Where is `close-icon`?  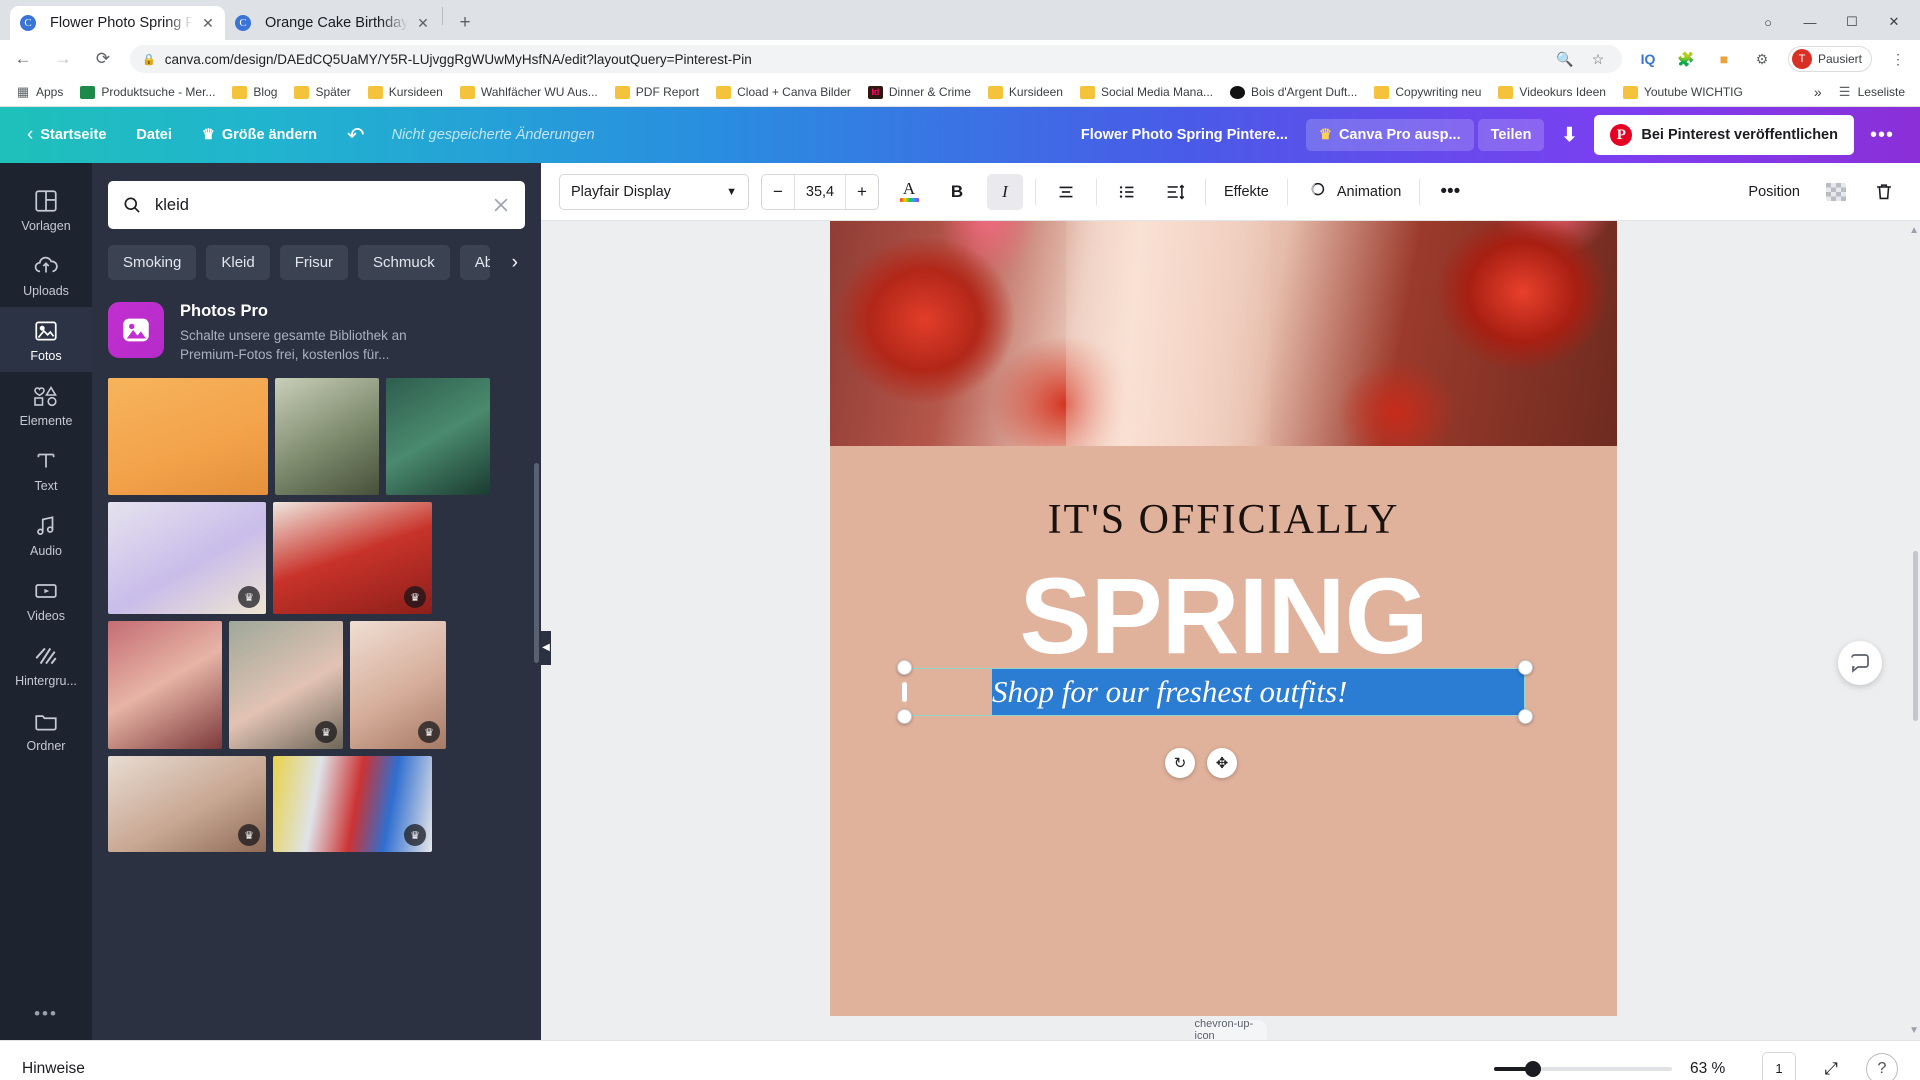 close-icon is located at coordinates (501, 205).